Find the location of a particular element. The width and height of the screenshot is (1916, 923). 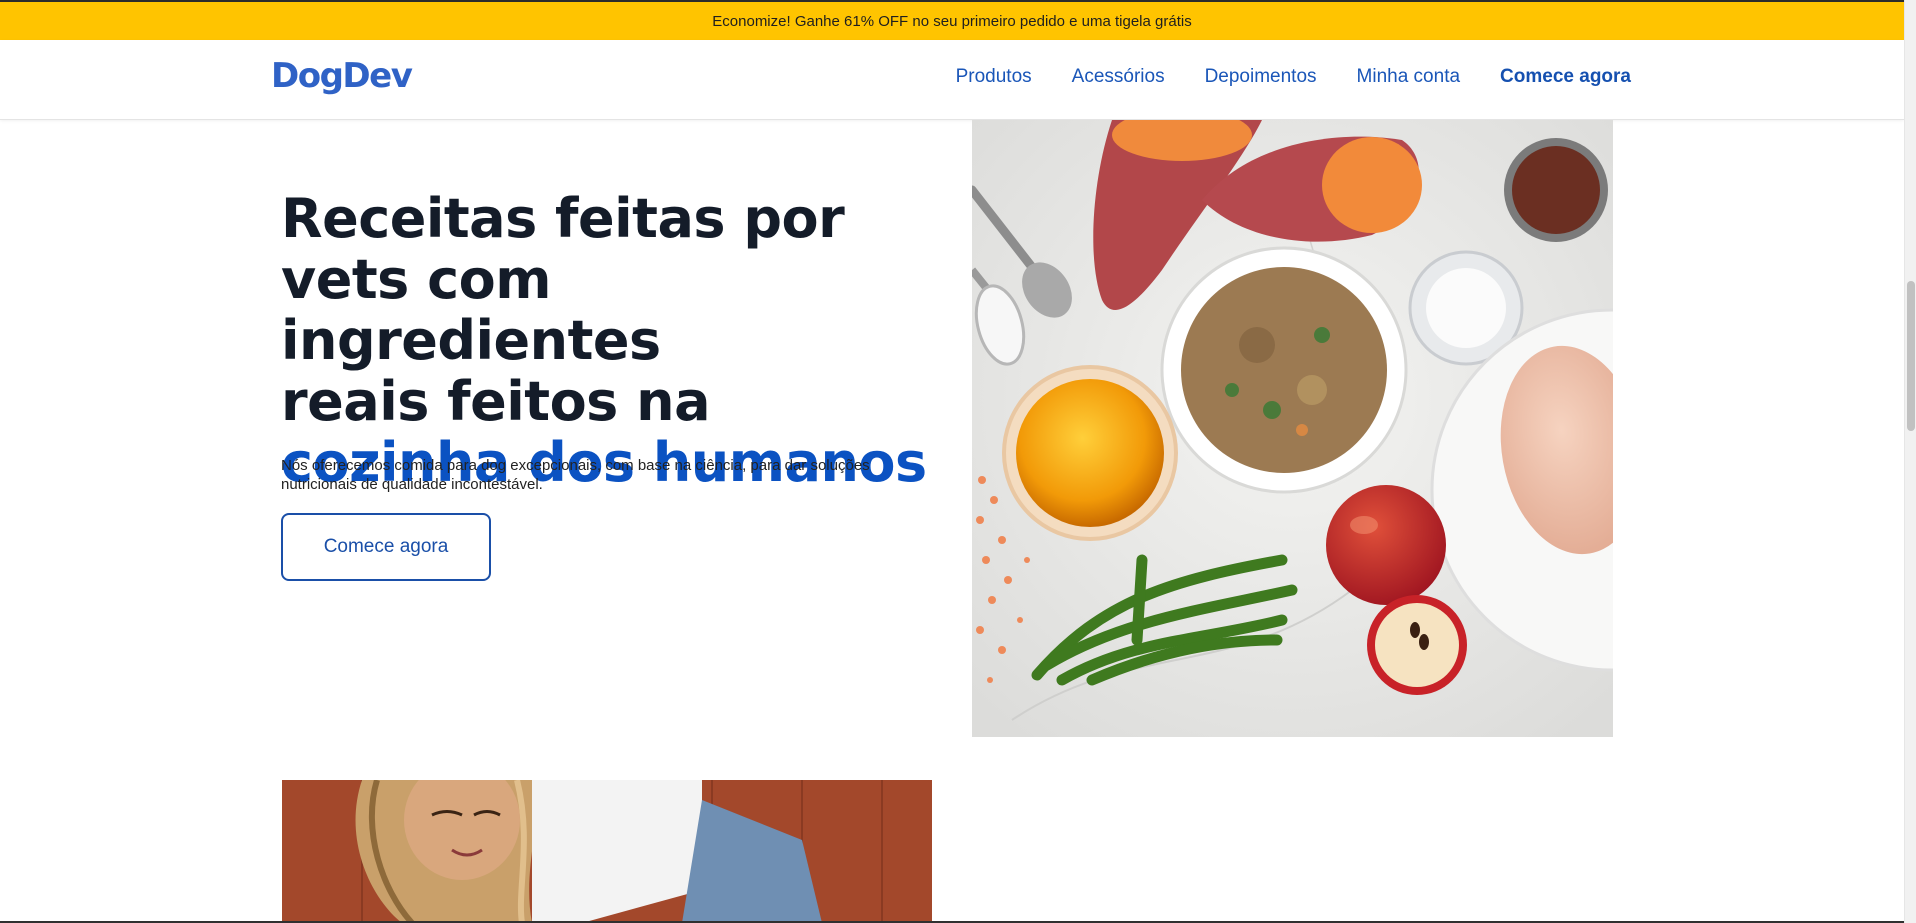

hero-title-line-3: reais feitos na is located at coordinates (496, 401).